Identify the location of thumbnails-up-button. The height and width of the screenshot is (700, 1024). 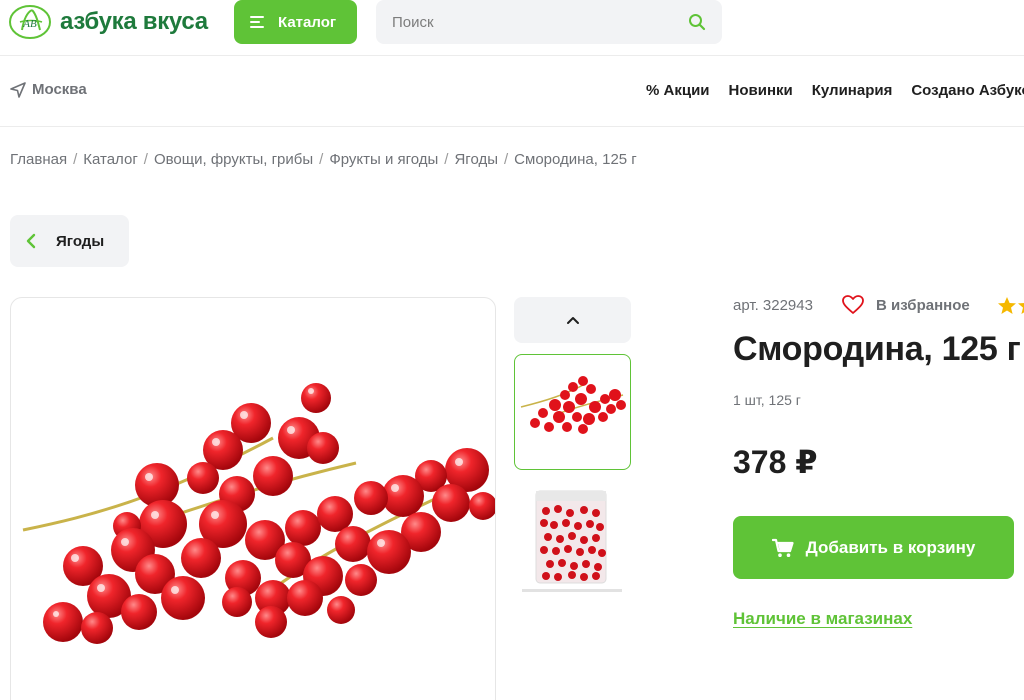
(572, 320).